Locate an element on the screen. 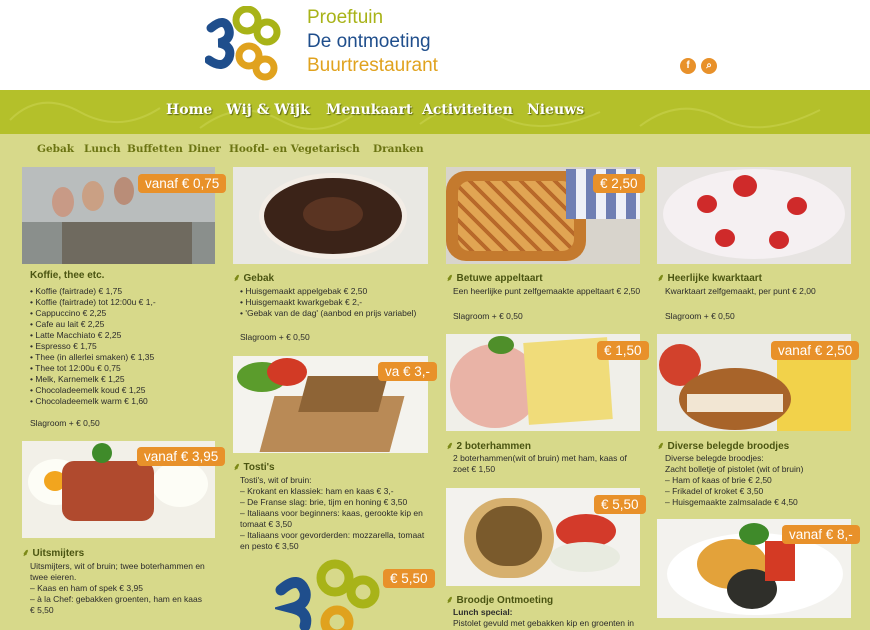 The height and width of the screenshot is (630, 870). card-title: ⸙ Gebak is located at coordinates (254, 278).